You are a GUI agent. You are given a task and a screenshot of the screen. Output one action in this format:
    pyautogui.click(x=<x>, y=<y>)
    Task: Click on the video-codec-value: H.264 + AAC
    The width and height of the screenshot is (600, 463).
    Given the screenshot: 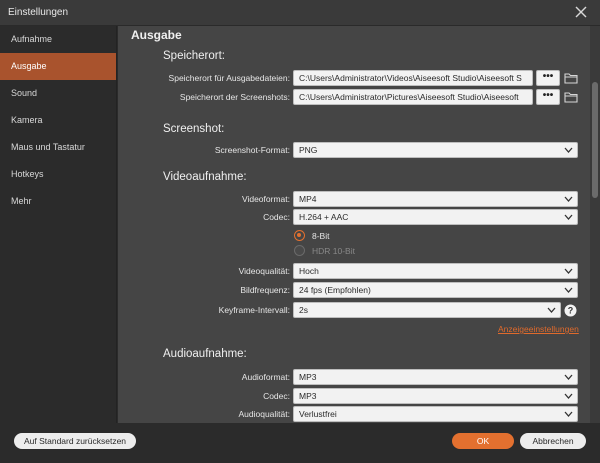 What is the action you would take?
    pyautogui.click(x=324, y=217)
    